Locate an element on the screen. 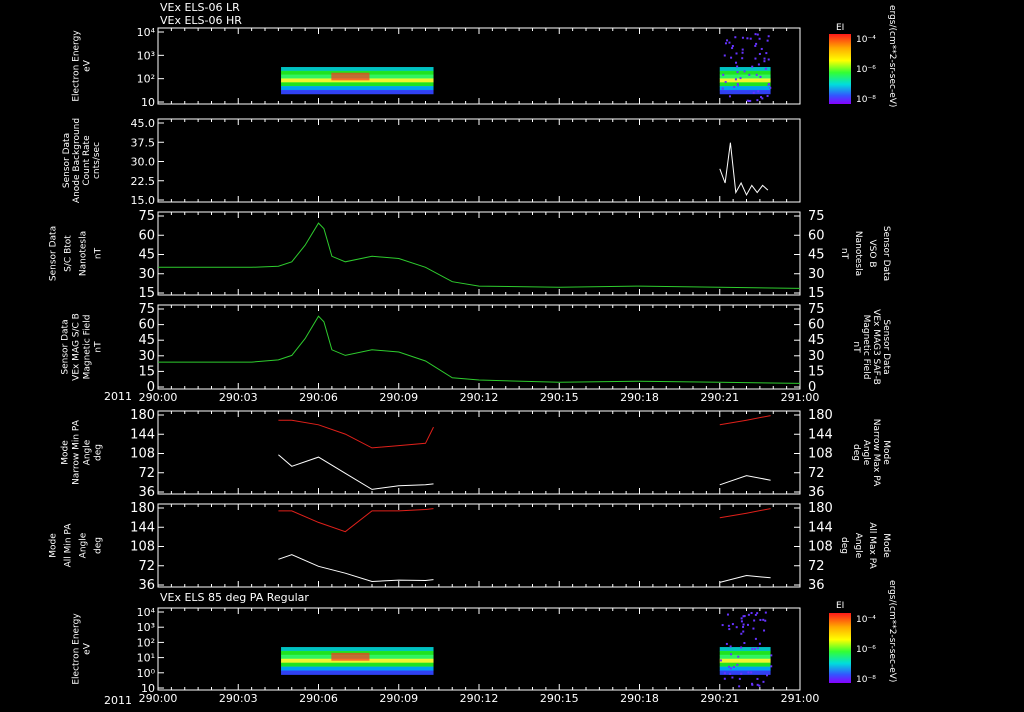 This screenshot has height=712, width=1024. y-tick-label-p7: 10¹ is located at coordinates (146, 658).